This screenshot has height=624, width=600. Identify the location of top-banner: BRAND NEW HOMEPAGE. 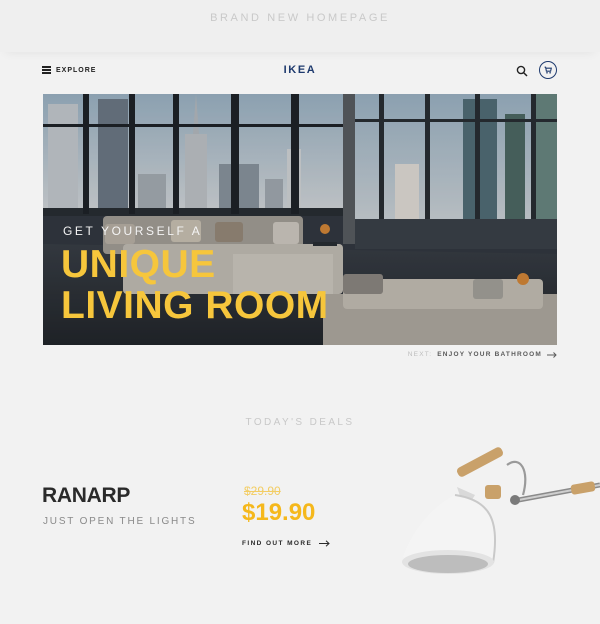
(300, 26).